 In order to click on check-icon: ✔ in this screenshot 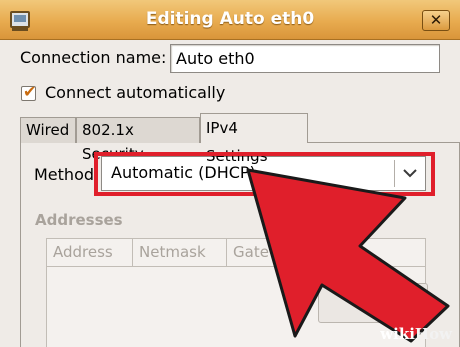, I will do `click(30, 91)`.